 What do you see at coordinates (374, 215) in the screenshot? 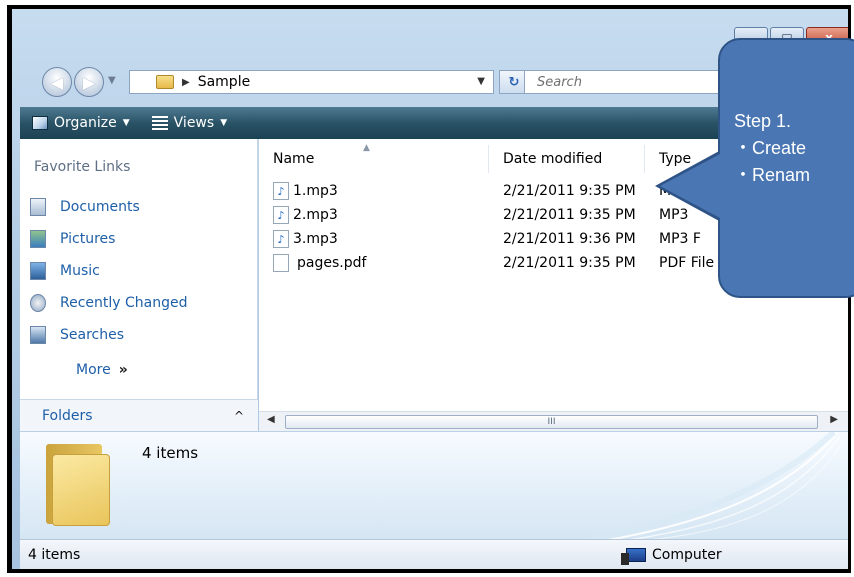
I see `file-name-cell: ♪ 2.mp3` at bounding box center [374, 215].